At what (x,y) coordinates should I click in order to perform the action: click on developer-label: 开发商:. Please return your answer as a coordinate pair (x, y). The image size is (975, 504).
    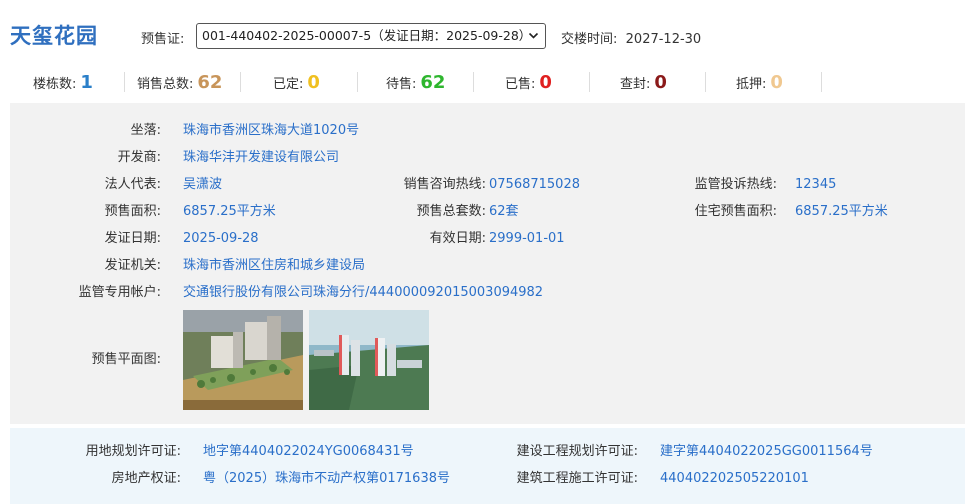
    Looking at the image, I should click on (139, 157).